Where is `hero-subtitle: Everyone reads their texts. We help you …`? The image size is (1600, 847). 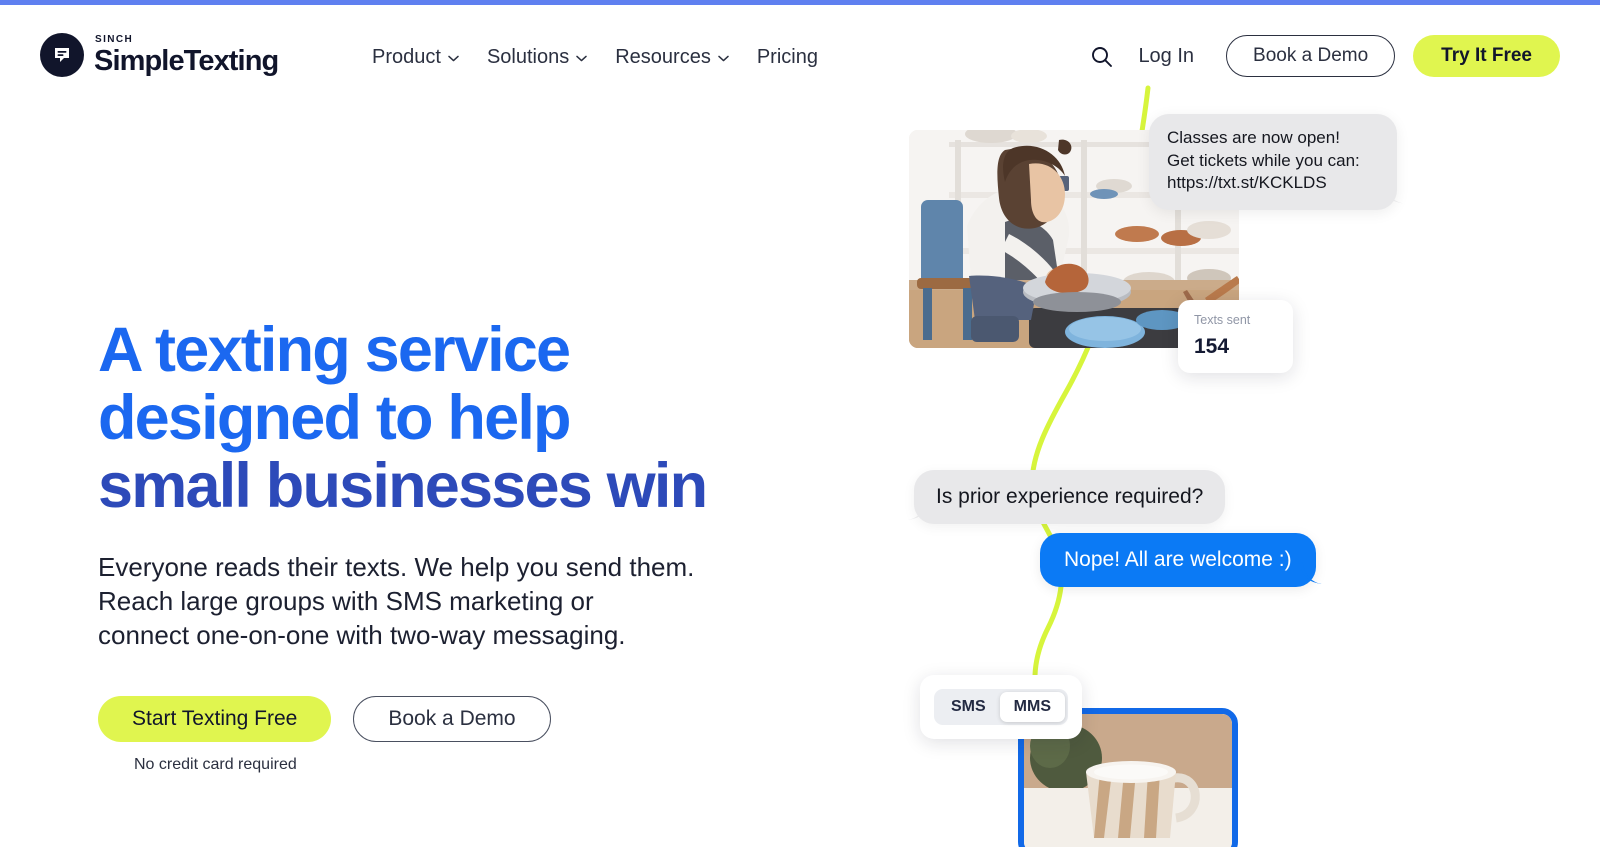 hero-subtitle: Everyone reads their texts. We help you … is located at coordinates (428, 601).